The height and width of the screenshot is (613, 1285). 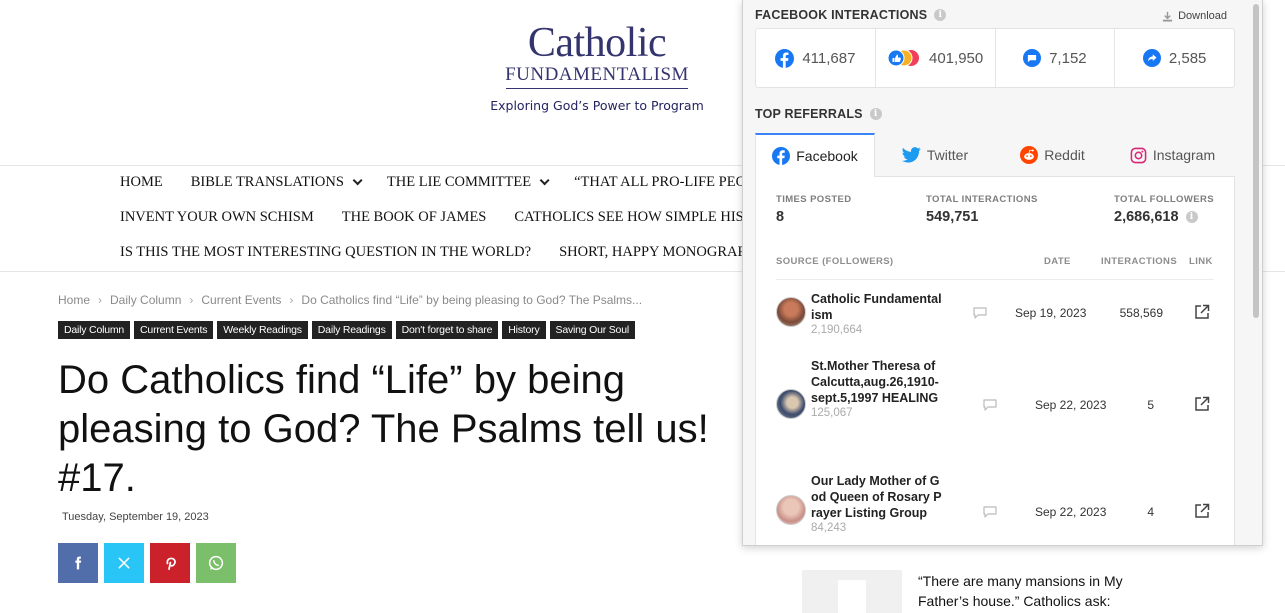 What do you see at coordinates (947, 155) in the screenshot?
I see `tab-label: Twitter` at bounding box center [947, 155].